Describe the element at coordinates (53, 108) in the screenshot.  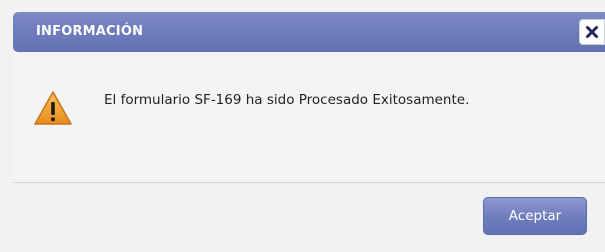
I see `warning-icon` at that location.